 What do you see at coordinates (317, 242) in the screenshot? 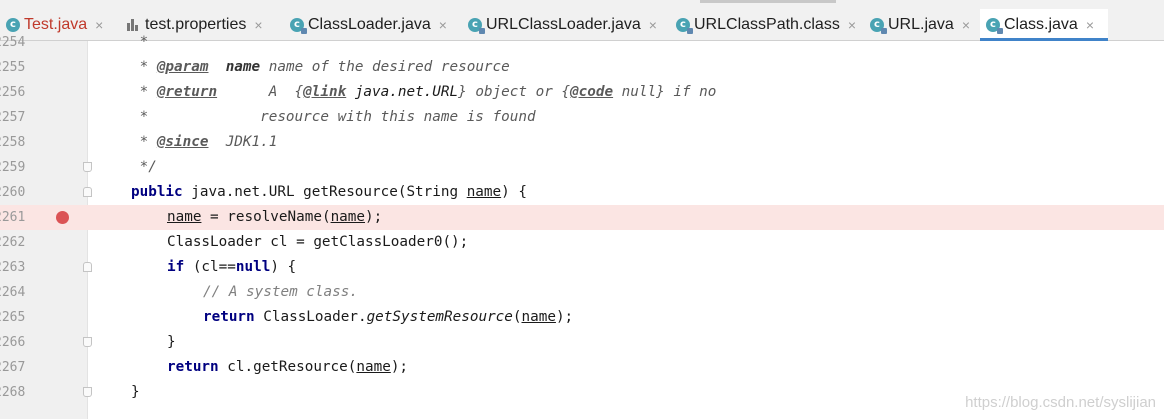
I see `code-line: ClassLoader cl = getClassLoader0();` at bounding box center [317, 242].